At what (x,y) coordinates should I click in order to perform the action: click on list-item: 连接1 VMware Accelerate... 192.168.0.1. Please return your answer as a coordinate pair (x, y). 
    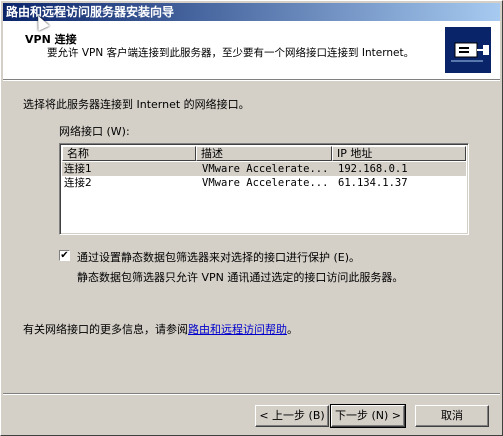
    Looking at the image, I should click on (264, 169).